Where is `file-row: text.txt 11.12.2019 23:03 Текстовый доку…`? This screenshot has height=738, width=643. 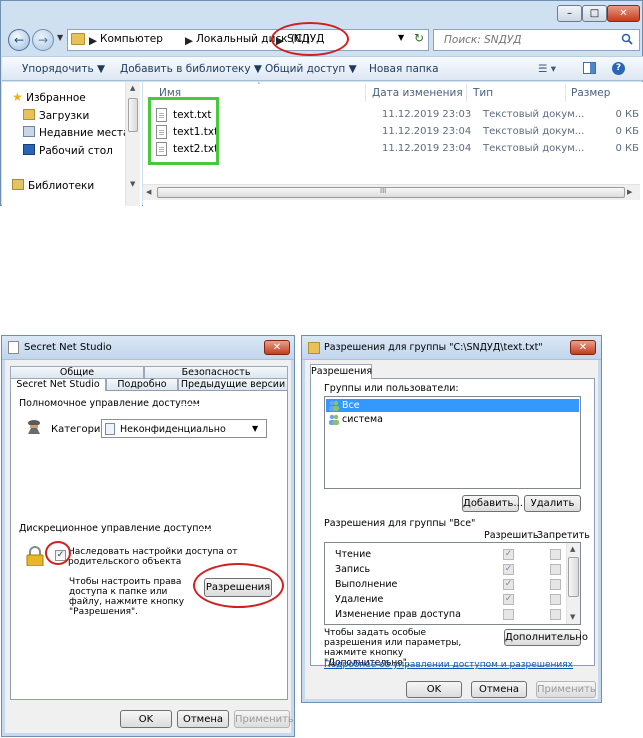
file-row: text.txt 11.12.2019 23:03 Текстовый доку… is located at coordinates (398, 115).